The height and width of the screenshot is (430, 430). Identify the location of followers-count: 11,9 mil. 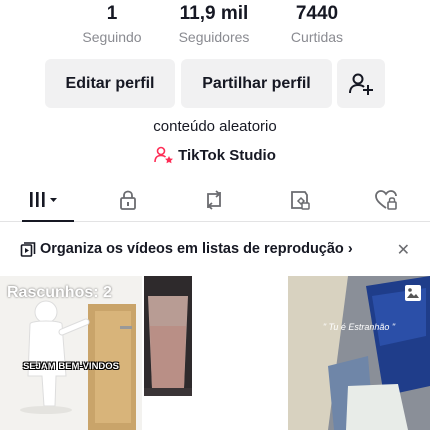
(214, 13).